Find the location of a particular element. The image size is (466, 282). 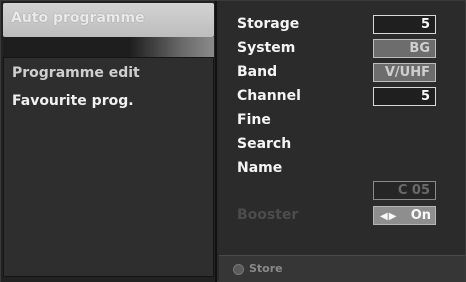

booster-label: Booster is located at coordinates (268, 215).